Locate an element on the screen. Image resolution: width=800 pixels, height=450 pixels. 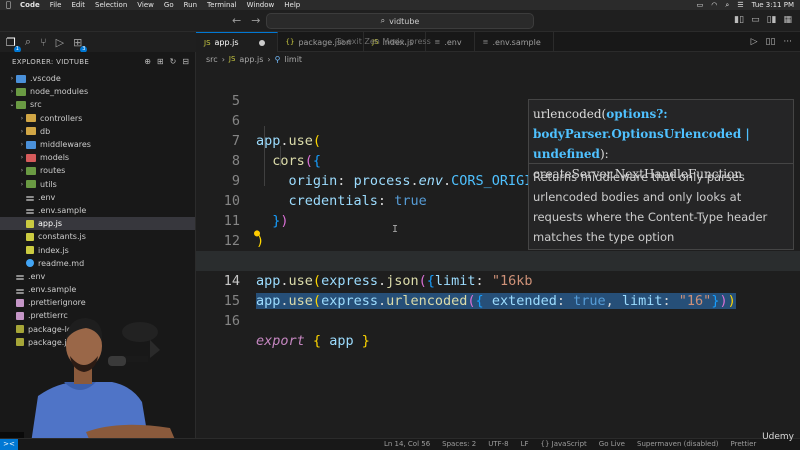
tree-item: index.js is located at coordinates (97, 249).